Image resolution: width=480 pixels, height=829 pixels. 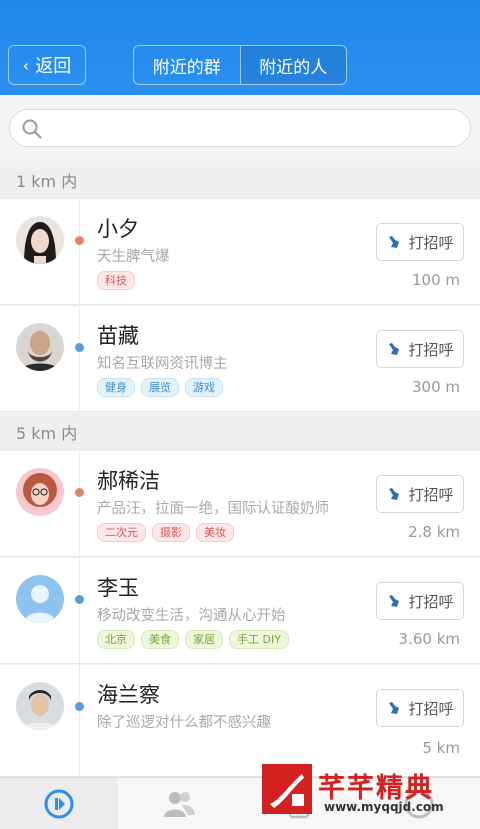 What do you see at coordinates (128, 481) in the screenshot?
I see `person-name: 郝稀洁` at bounding box center [128, 481].